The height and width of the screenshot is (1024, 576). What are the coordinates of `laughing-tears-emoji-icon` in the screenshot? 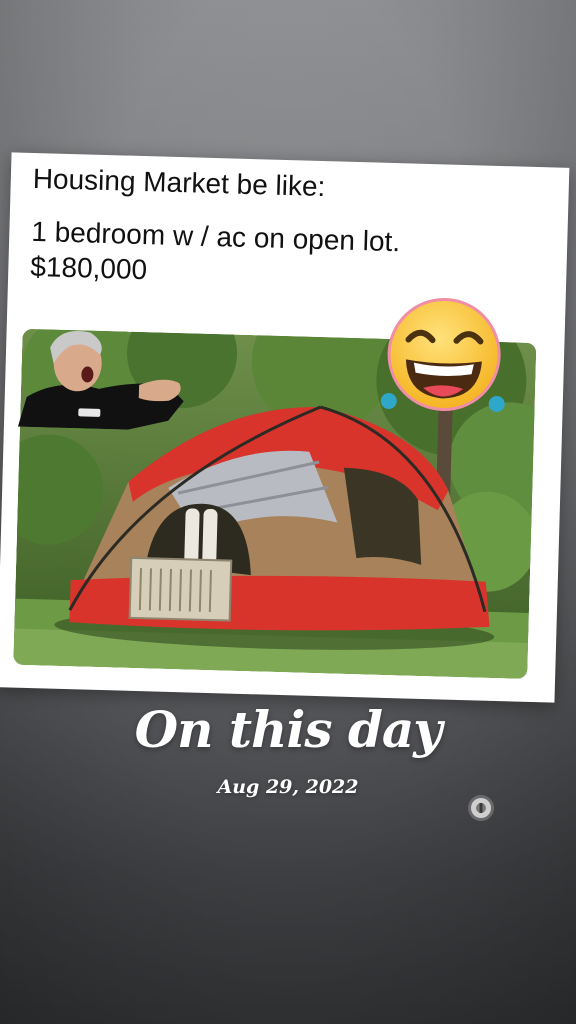 It's located at (442, 354).